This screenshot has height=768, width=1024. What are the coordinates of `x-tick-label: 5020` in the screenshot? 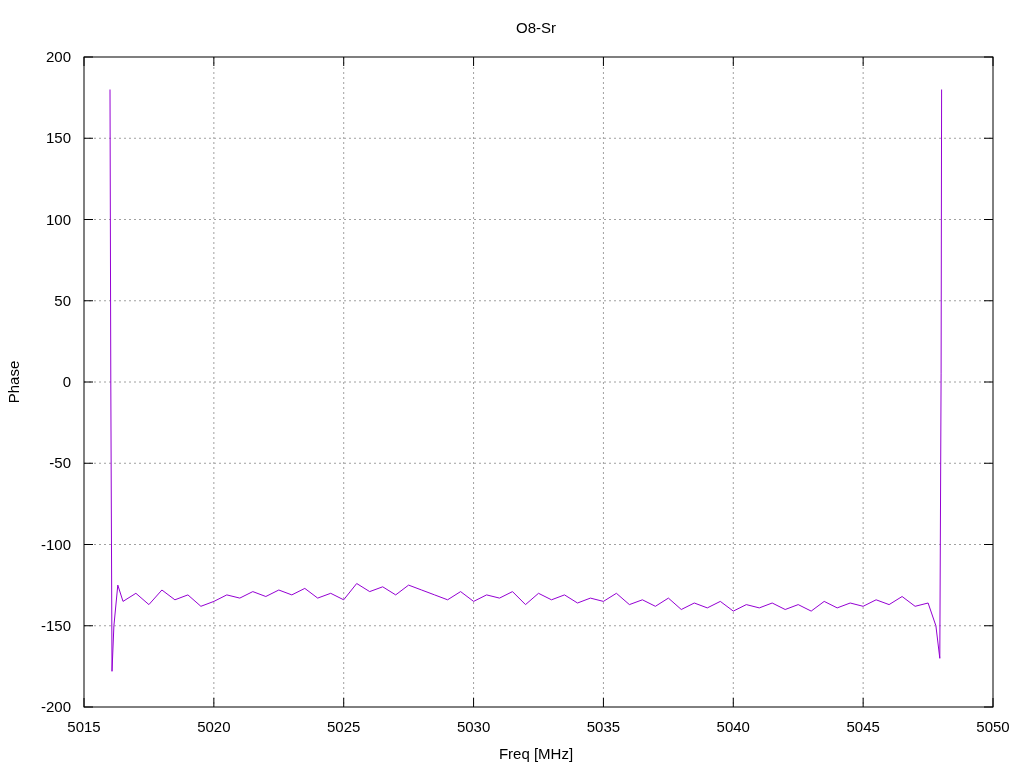 It's located at (214, 726).